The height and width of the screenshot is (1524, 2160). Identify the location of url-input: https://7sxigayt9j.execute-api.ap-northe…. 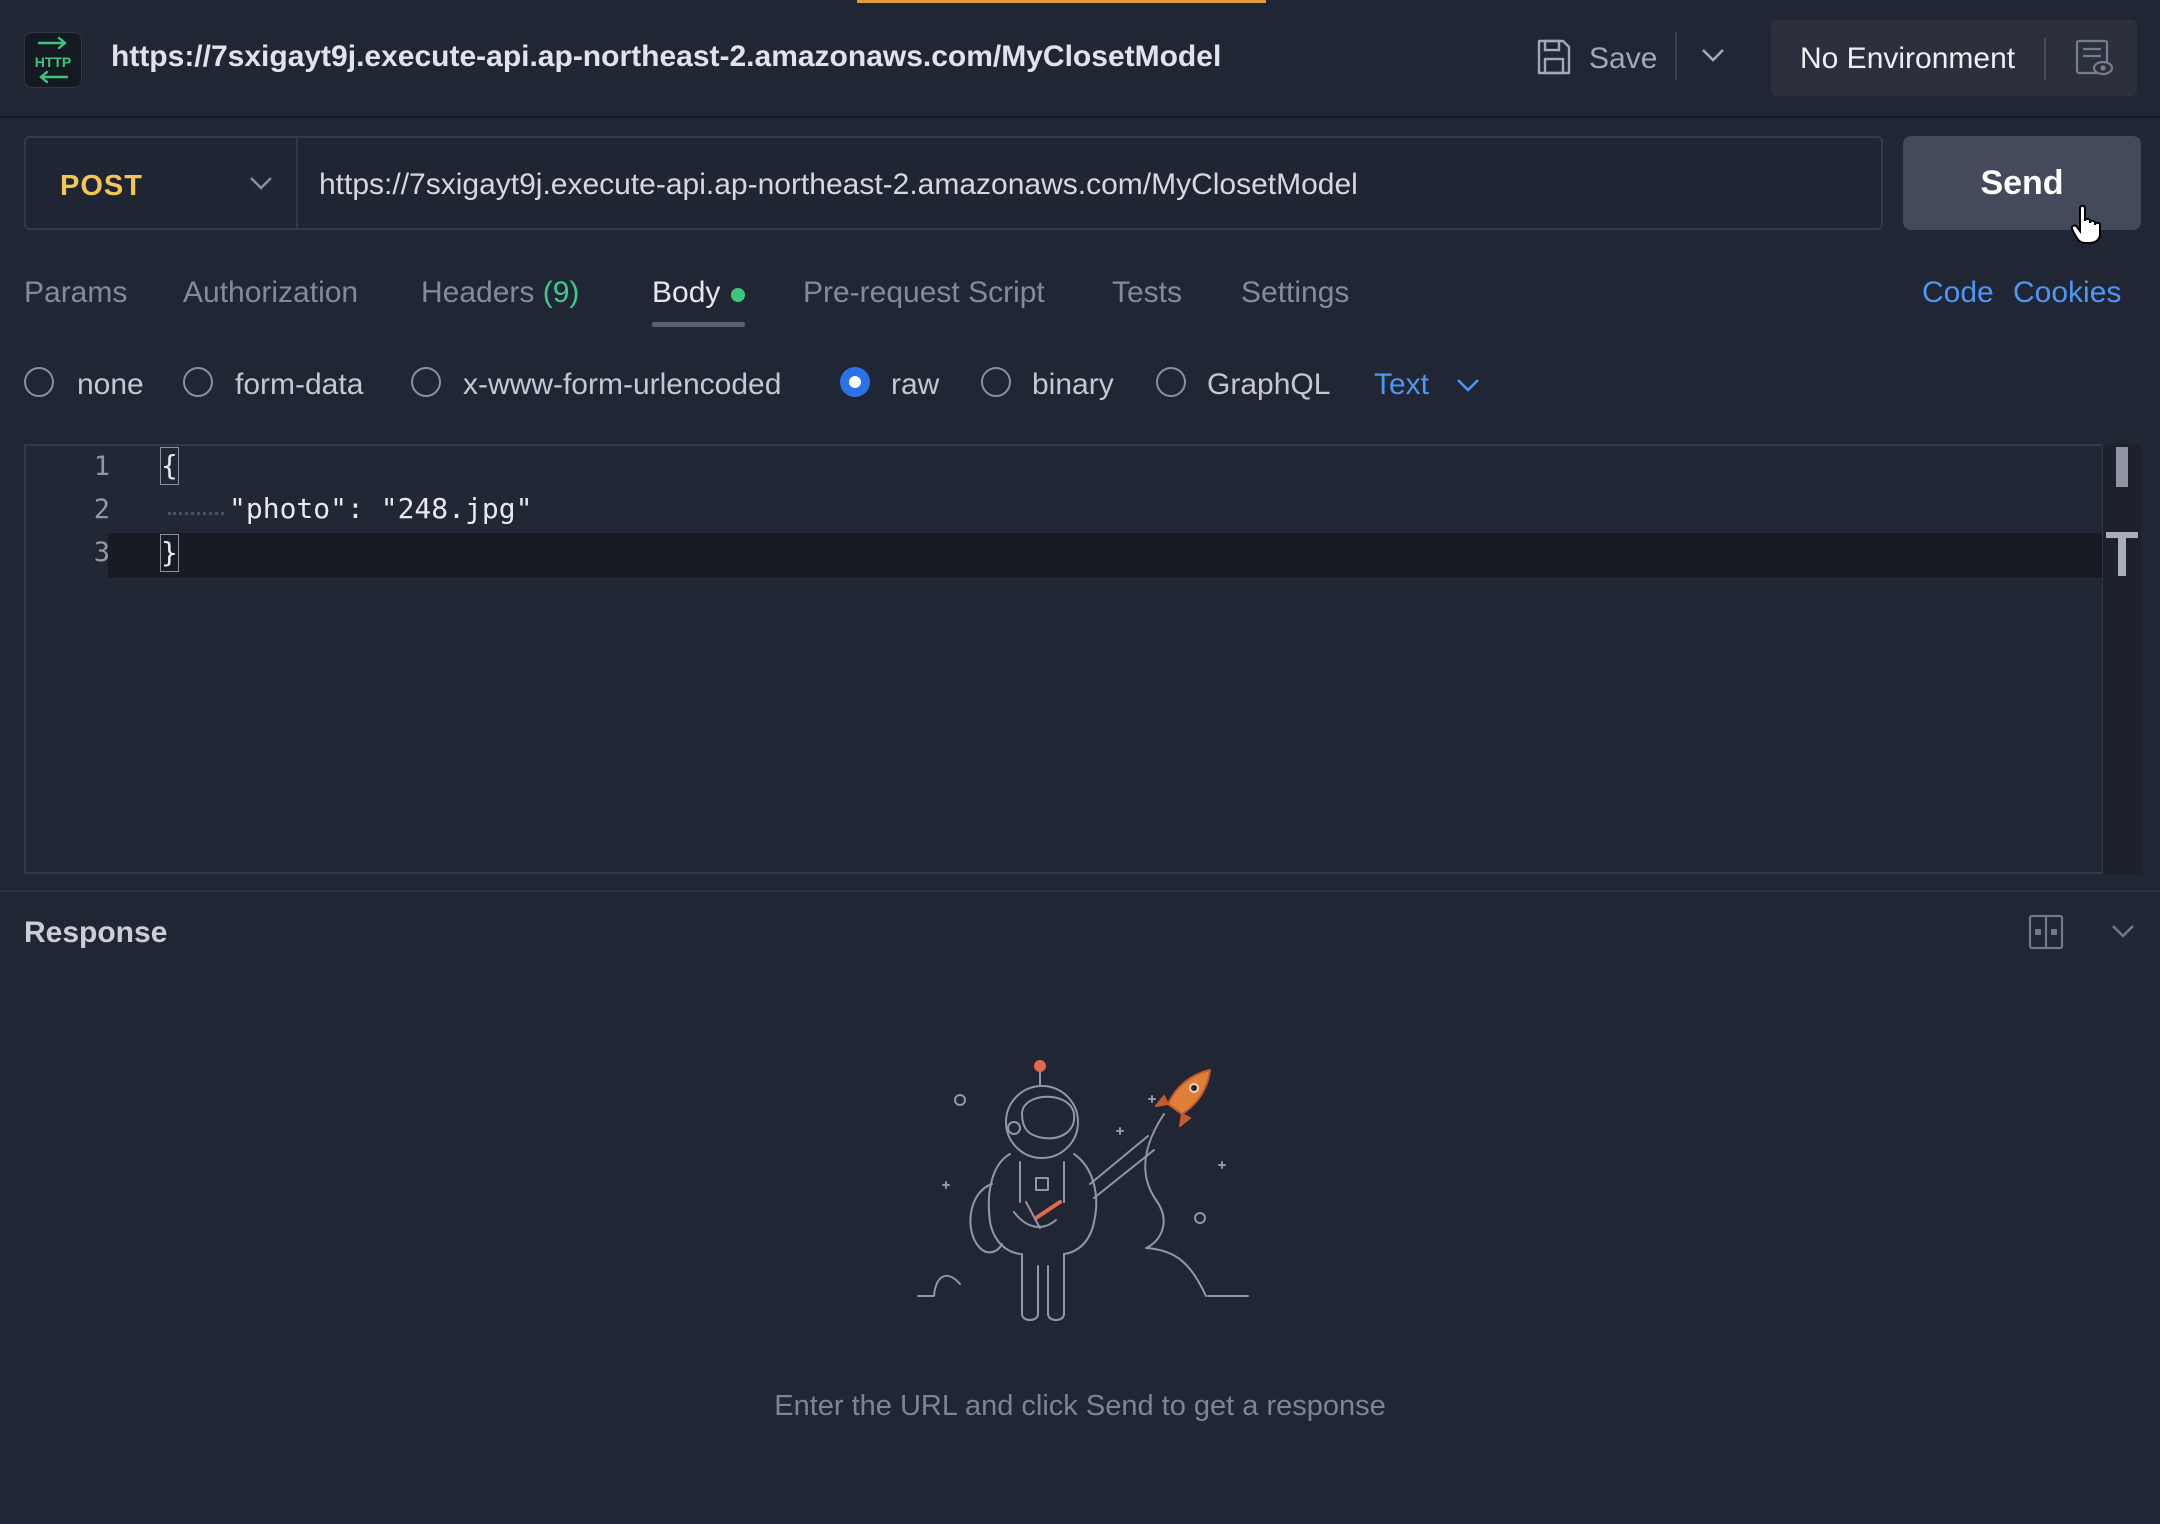
(838, 185).